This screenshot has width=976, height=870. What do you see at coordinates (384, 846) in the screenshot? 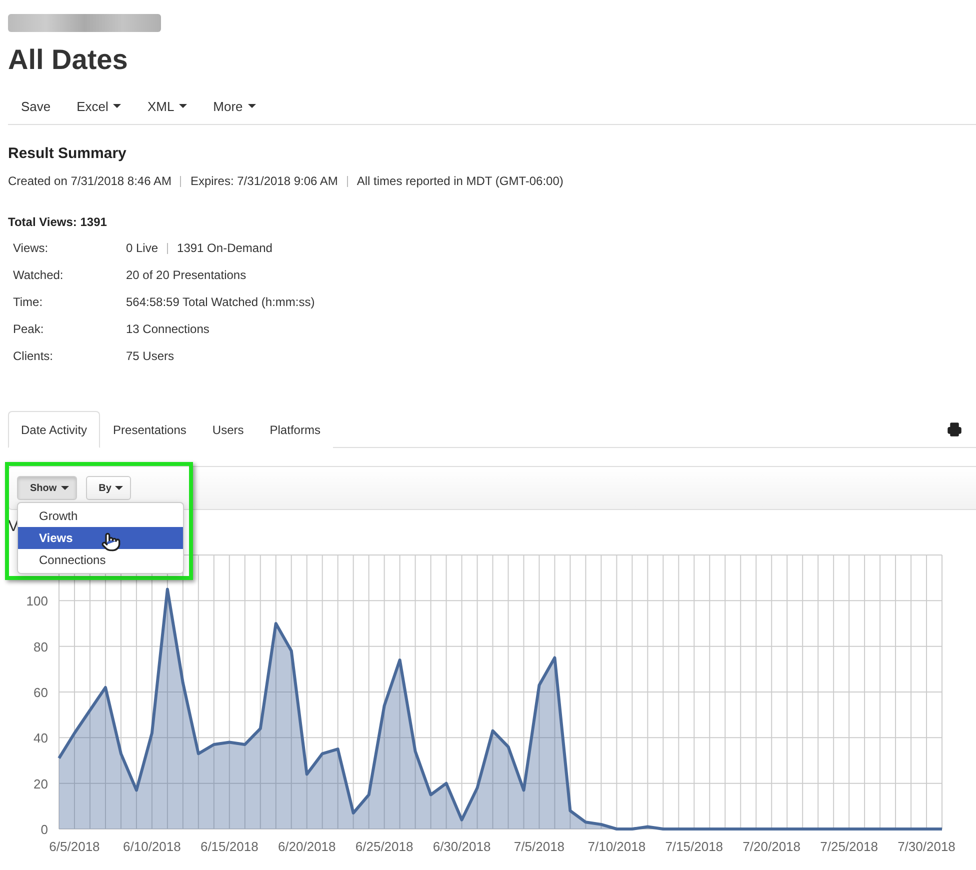
I see `x-tick-label: 6/25/2018` at bounding box center [384, 846].